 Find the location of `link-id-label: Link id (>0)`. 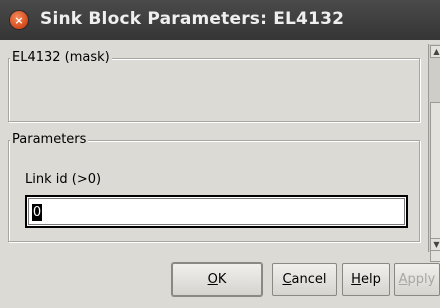

link-id-label: Link id (>0) is located at coordinates (63, 179).